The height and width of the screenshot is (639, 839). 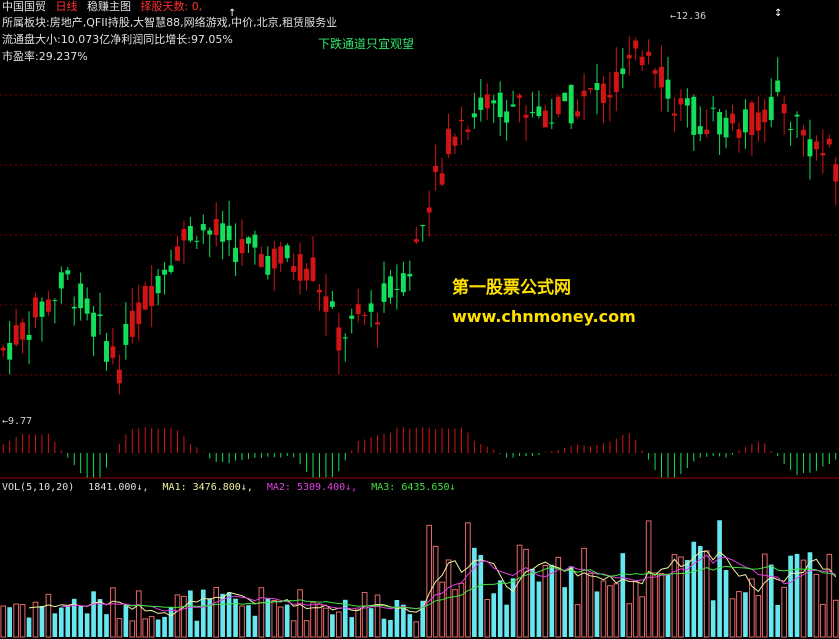 What do you see at coordinates (63, 56) in the screenshot?
I see `pe-value: 29.237%` at bounding box center [63, 56].